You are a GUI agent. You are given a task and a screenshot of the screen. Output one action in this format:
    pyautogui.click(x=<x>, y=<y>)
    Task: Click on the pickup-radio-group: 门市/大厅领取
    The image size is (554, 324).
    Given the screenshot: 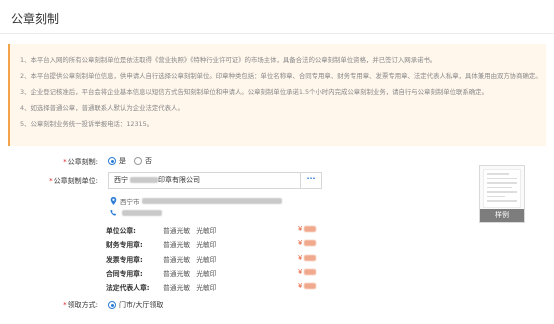 What is the action you would take?
    pyautogui.click(x=135, y=305)
    